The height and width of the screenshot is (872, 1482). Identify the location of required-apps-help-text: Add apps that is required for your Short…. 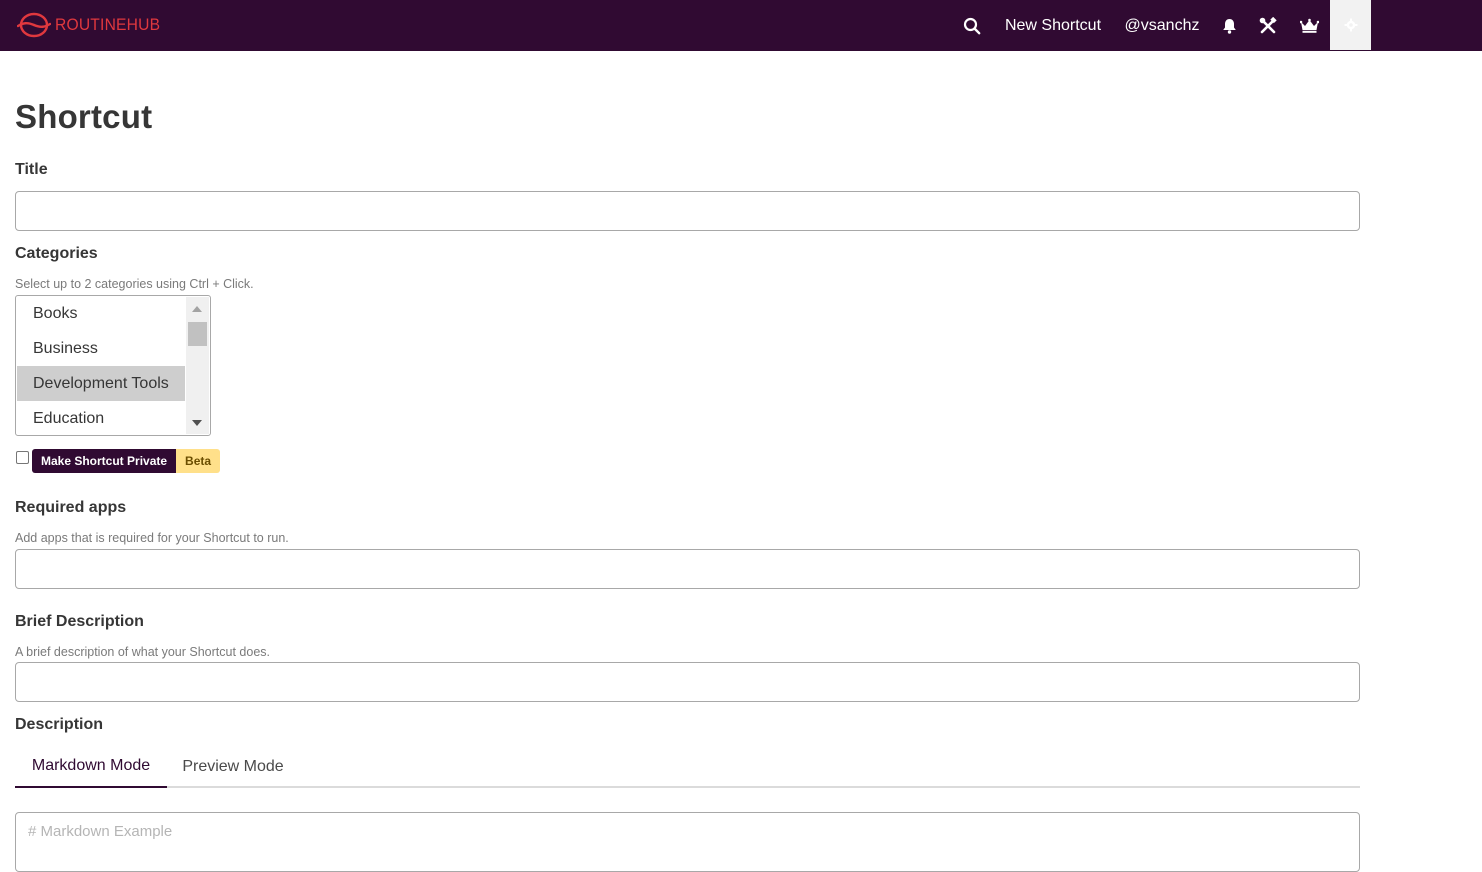
(152, 538).